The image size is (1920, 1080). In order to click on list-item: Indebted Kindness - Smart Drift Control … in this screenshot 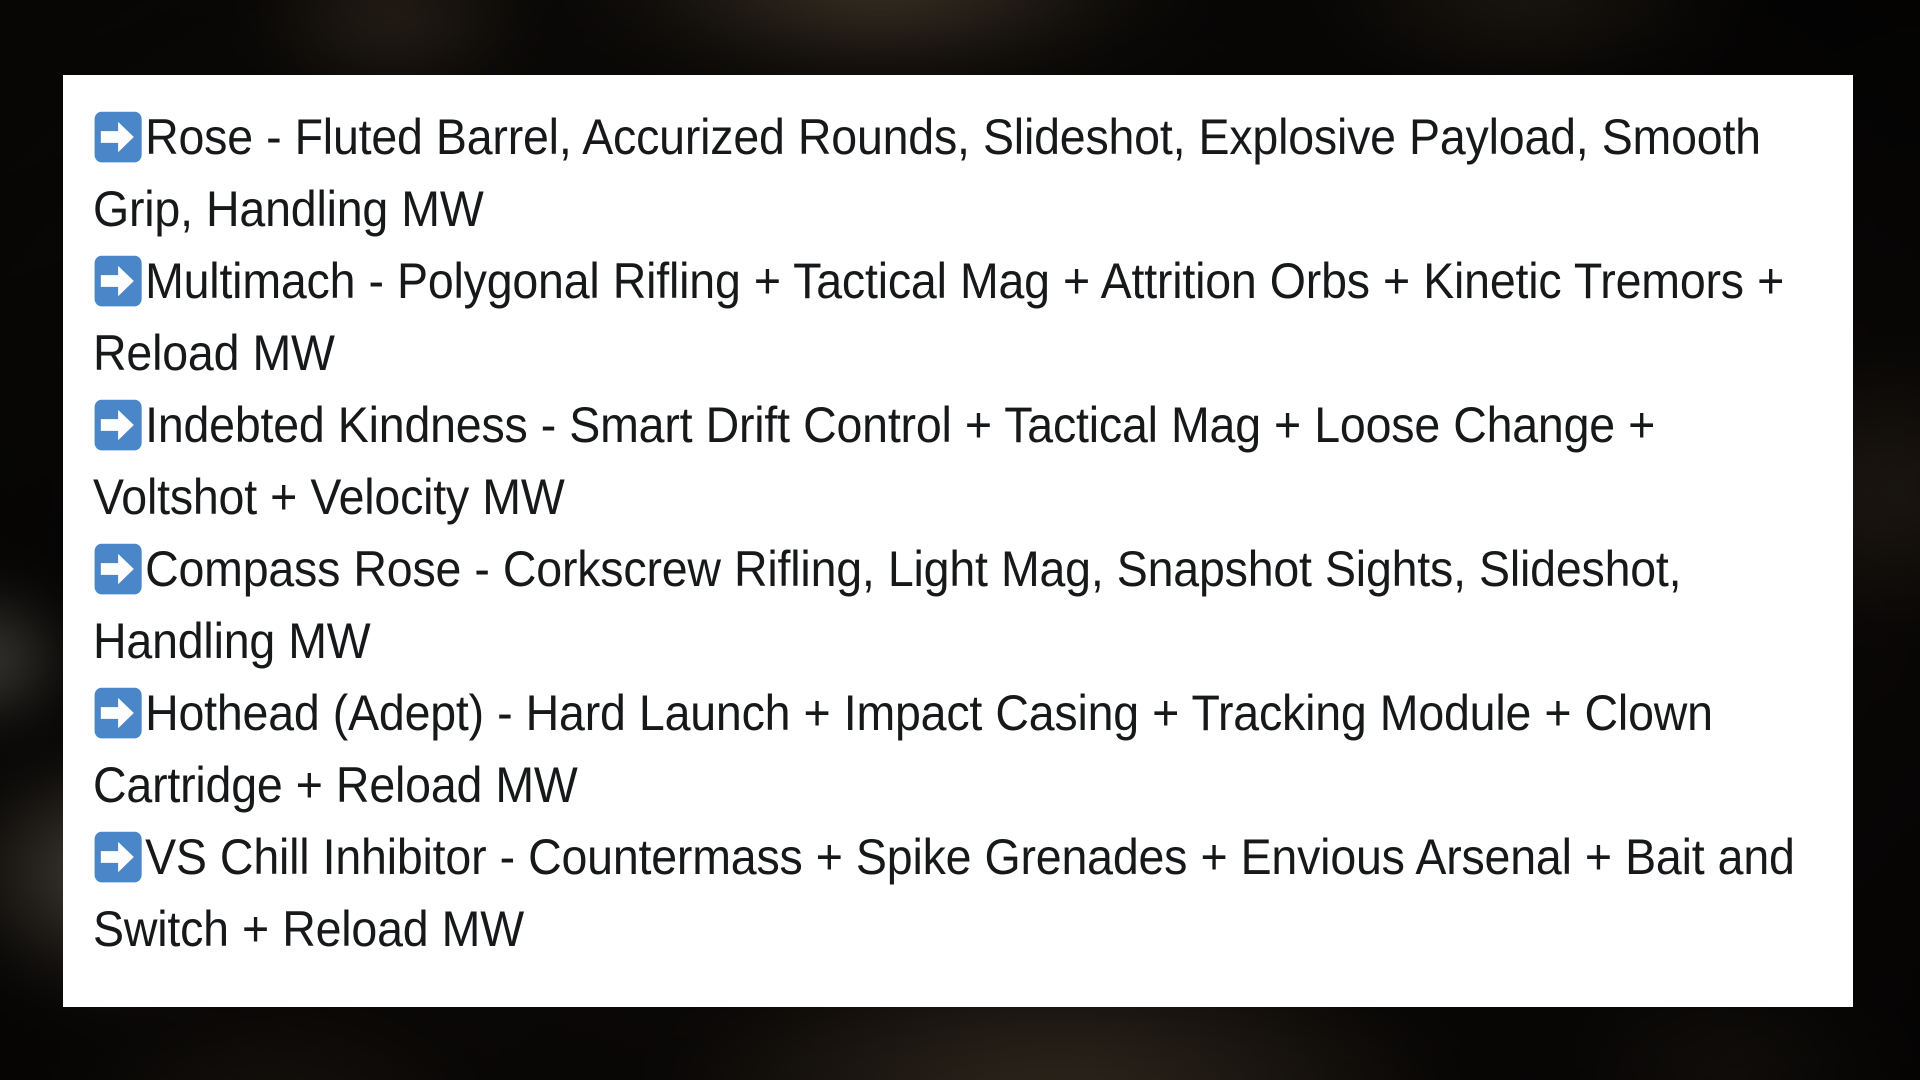, I will do `click(958, 461)`.